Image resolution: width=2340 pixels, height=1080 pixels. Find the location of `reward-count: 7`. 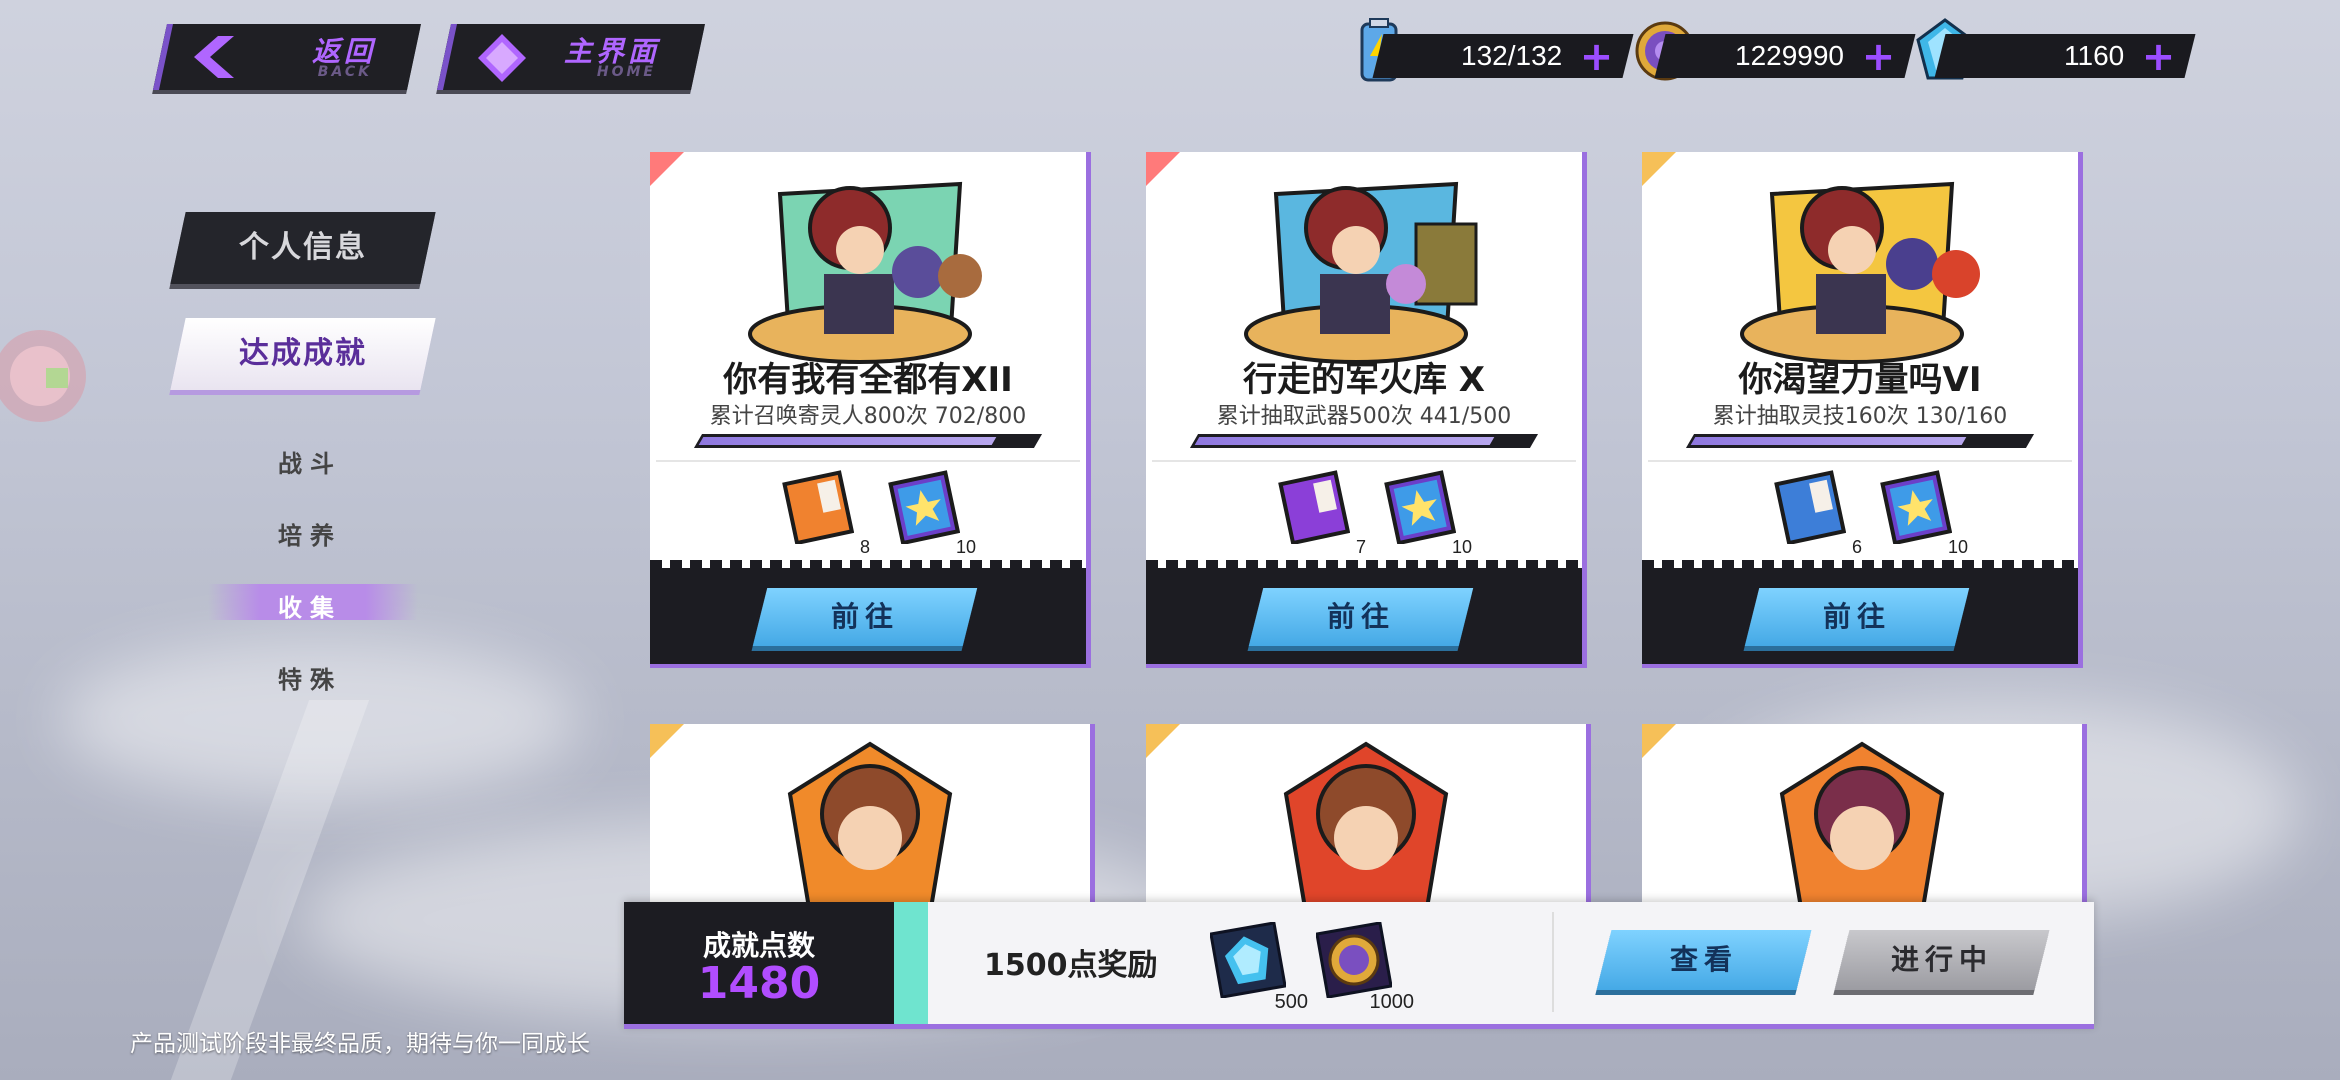

reward-count: 7 is located at coordinates (1360, 547).